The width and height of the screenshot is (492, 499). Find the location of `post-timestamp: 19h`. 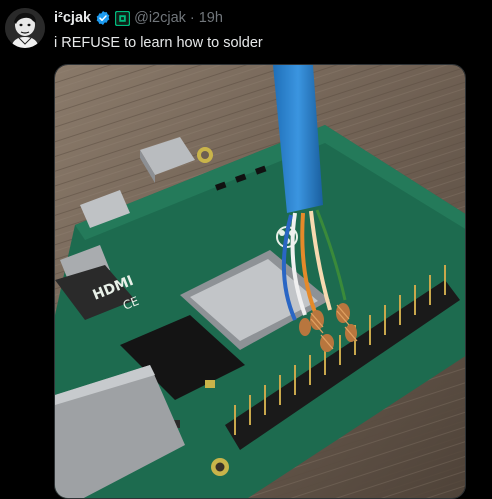

post-timestamp: 19h is located at coordinates (211, 18).